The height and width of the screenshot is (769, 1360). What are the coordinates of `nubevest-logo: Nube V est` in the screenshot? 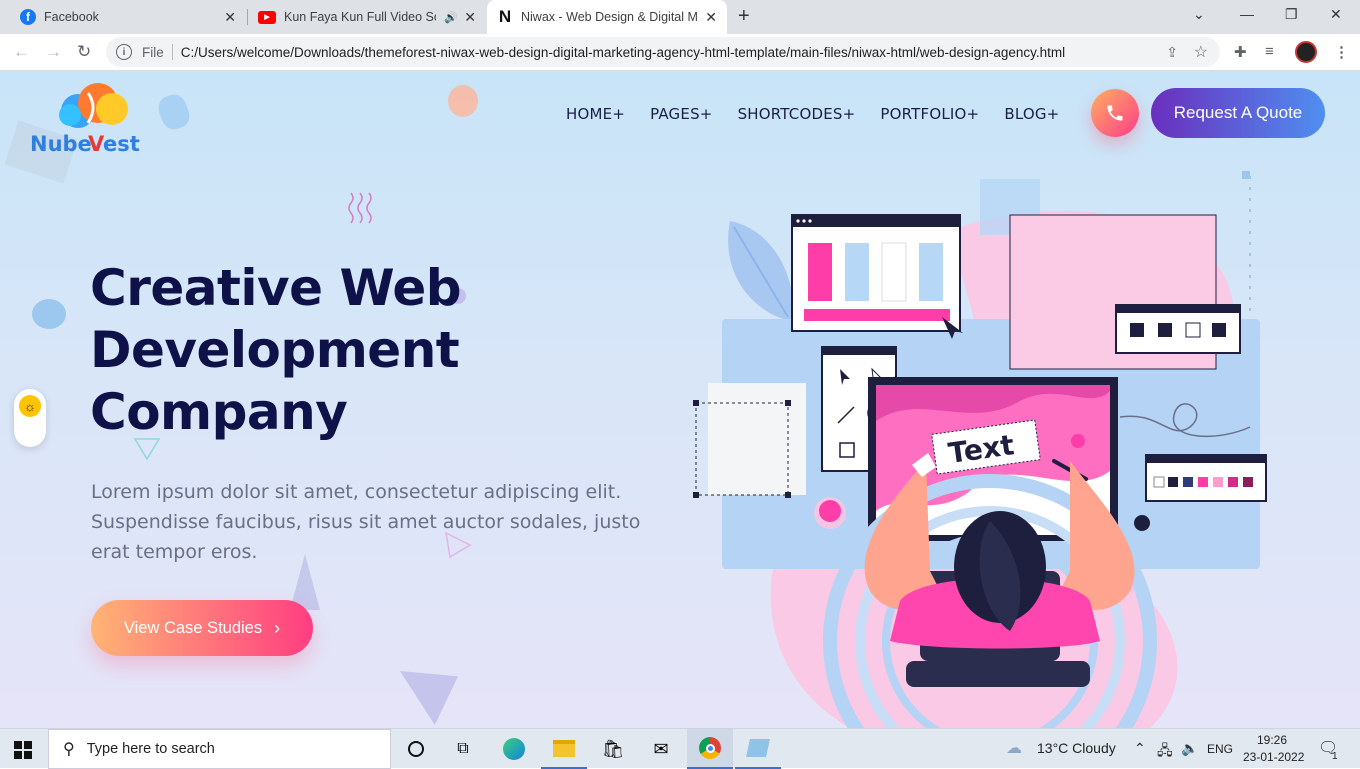 It's located at (93, 118).